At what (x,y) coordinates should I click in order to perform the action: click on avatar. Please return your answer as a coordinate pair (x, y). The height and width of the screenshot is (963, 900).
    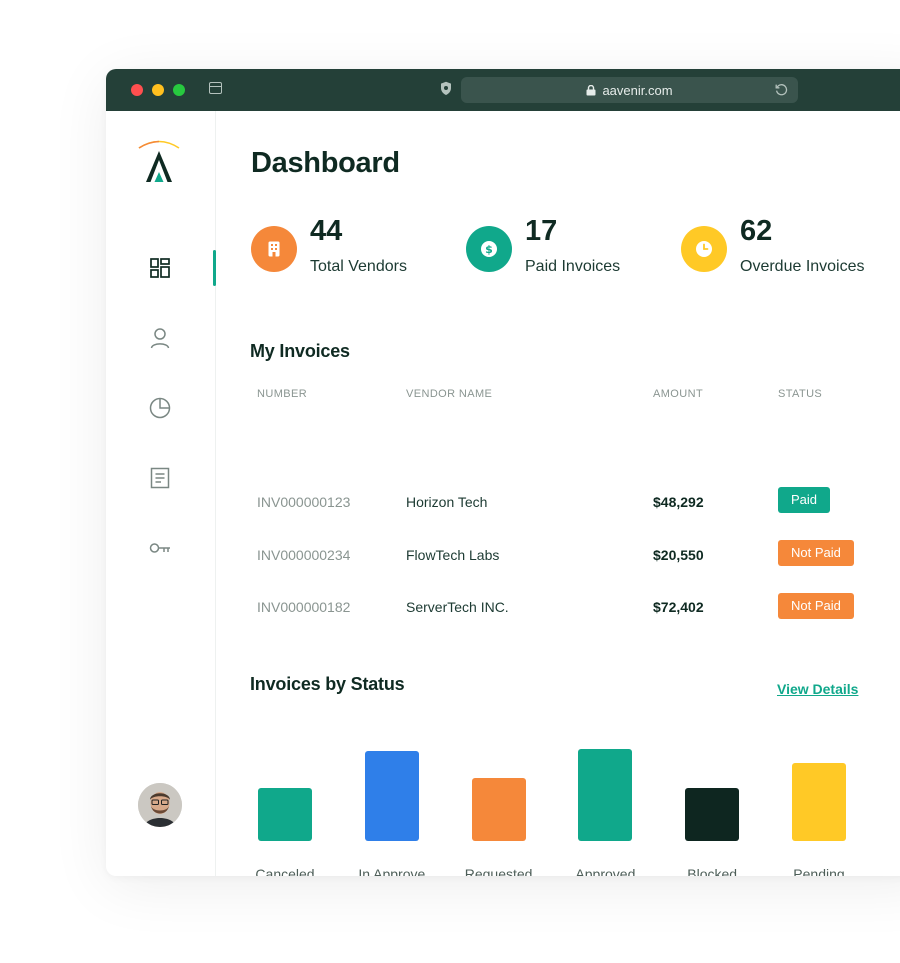
    Looking at the image, I should click on (160, 805).